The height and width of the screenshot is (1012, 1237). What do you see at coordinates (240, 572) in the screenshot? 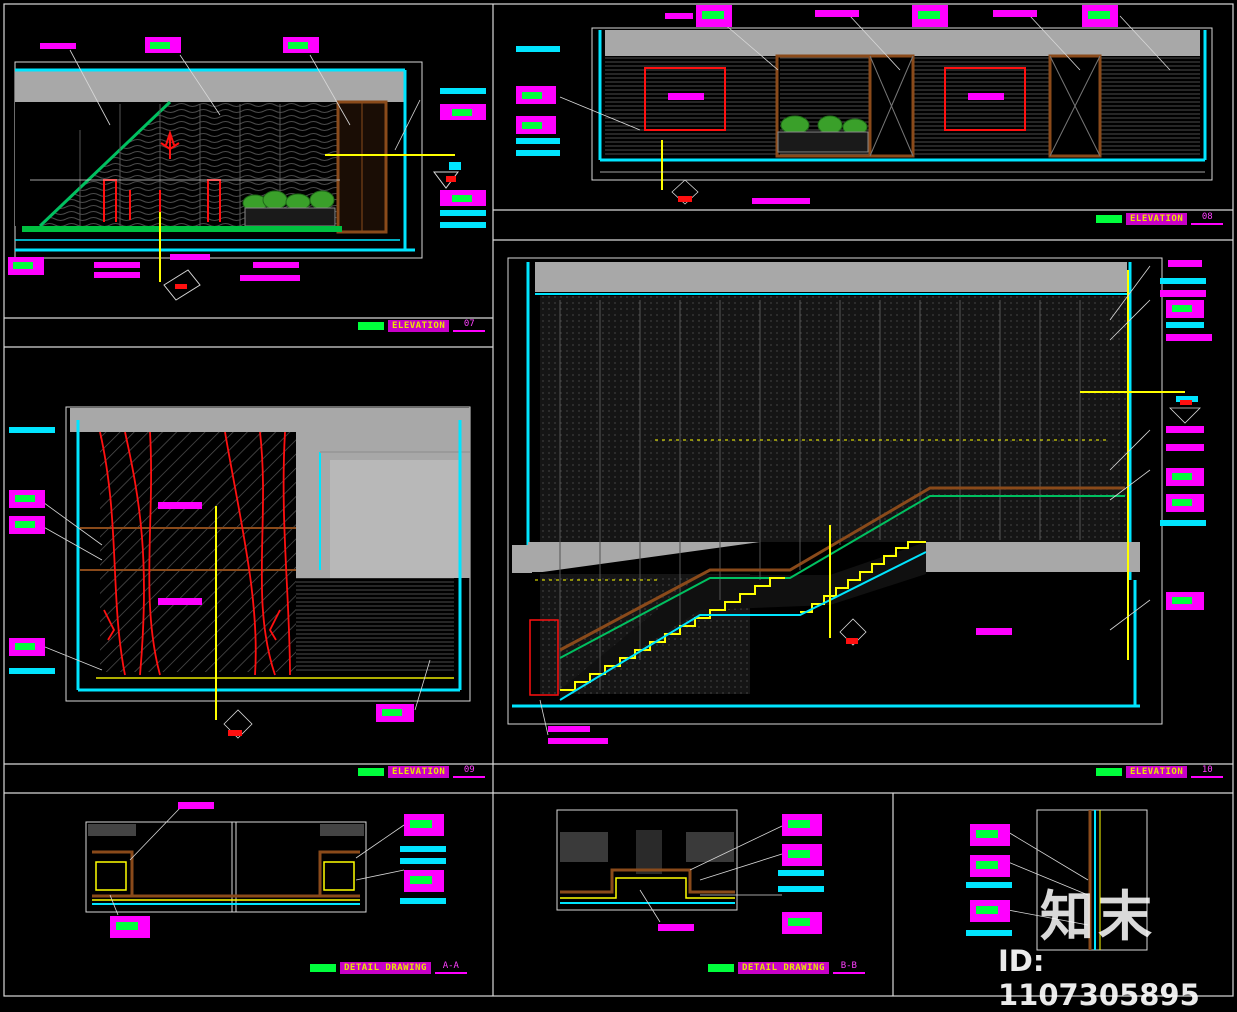
I see `elevation-09-drawing` at bounding box center [240, 572].